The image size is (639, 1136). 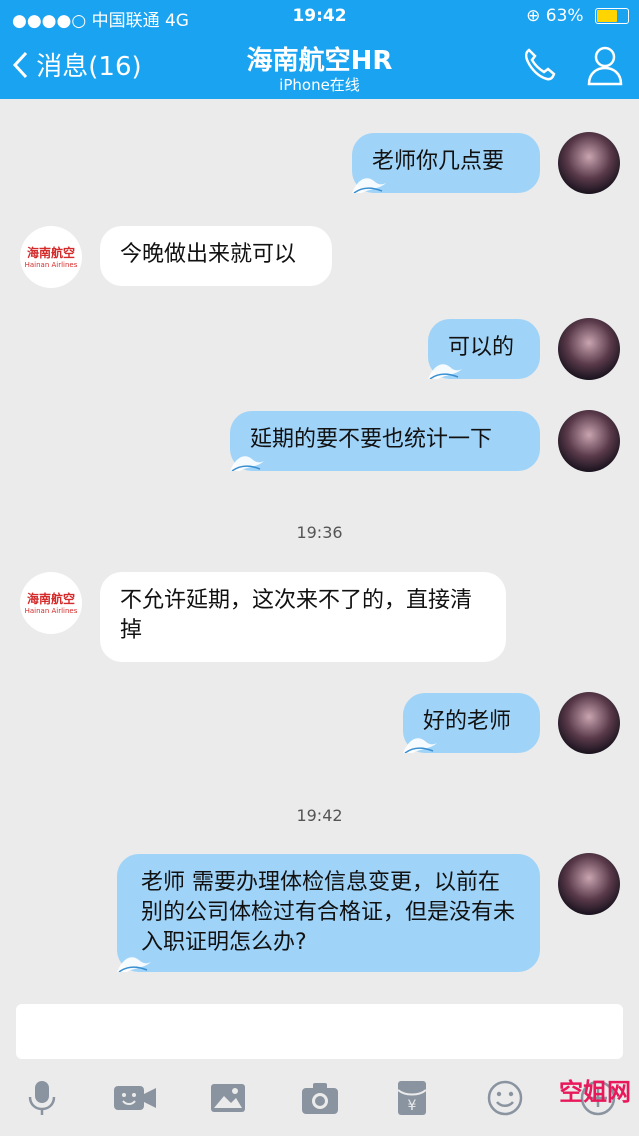 I want to click on timestamp: 19:42, so click(x=319, y=815).